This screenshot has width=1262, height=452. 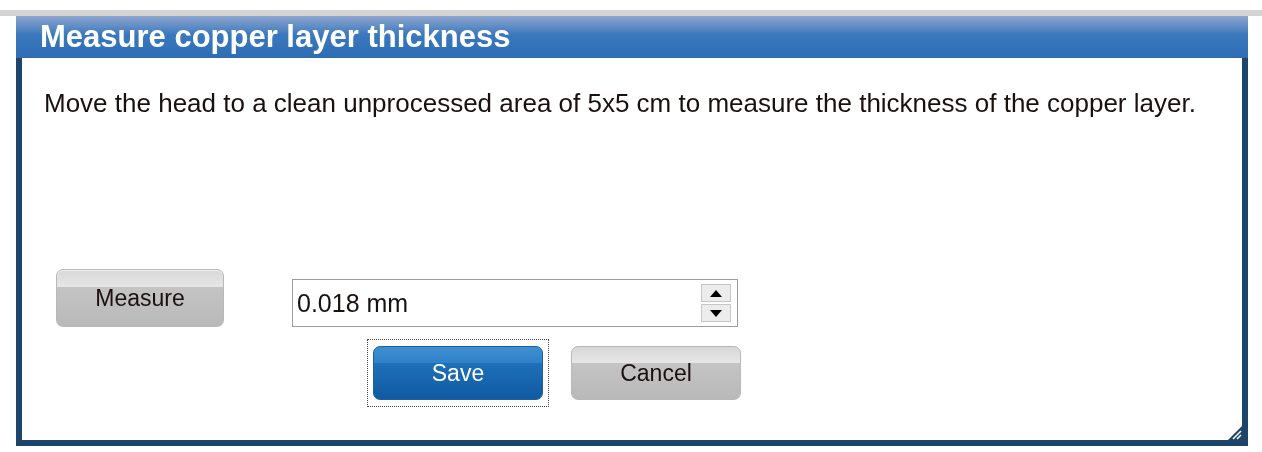 What do you see at coordinates (620, 103) in the screenshot?
I see `instruction-text: Move the head to a clean unprocessed area of 5x5 cm to measure the thickness of the copper layer.` at bounding box center [620, 103].